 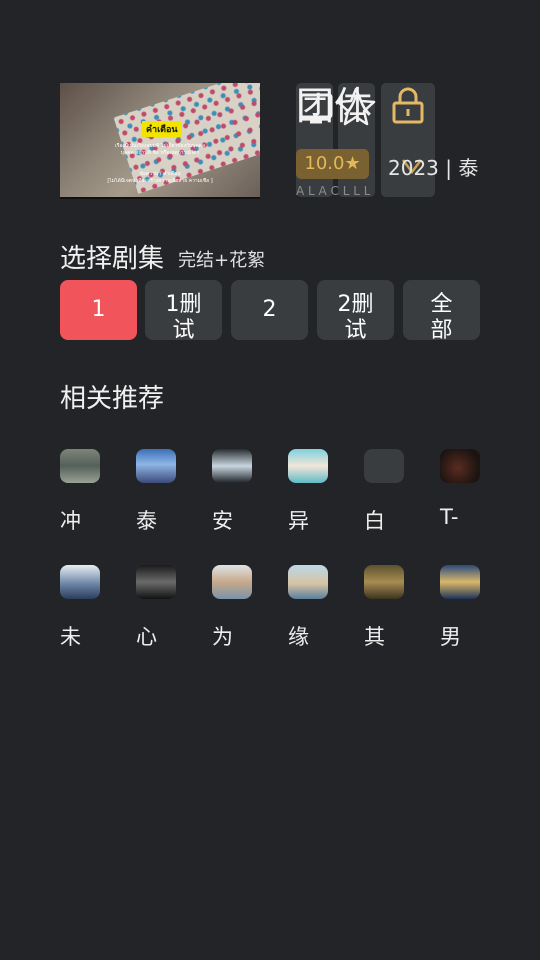 I want to click on thumbnail-subtitle-line: ข้อความ / คำเตือน, so click(x=160, y=174).